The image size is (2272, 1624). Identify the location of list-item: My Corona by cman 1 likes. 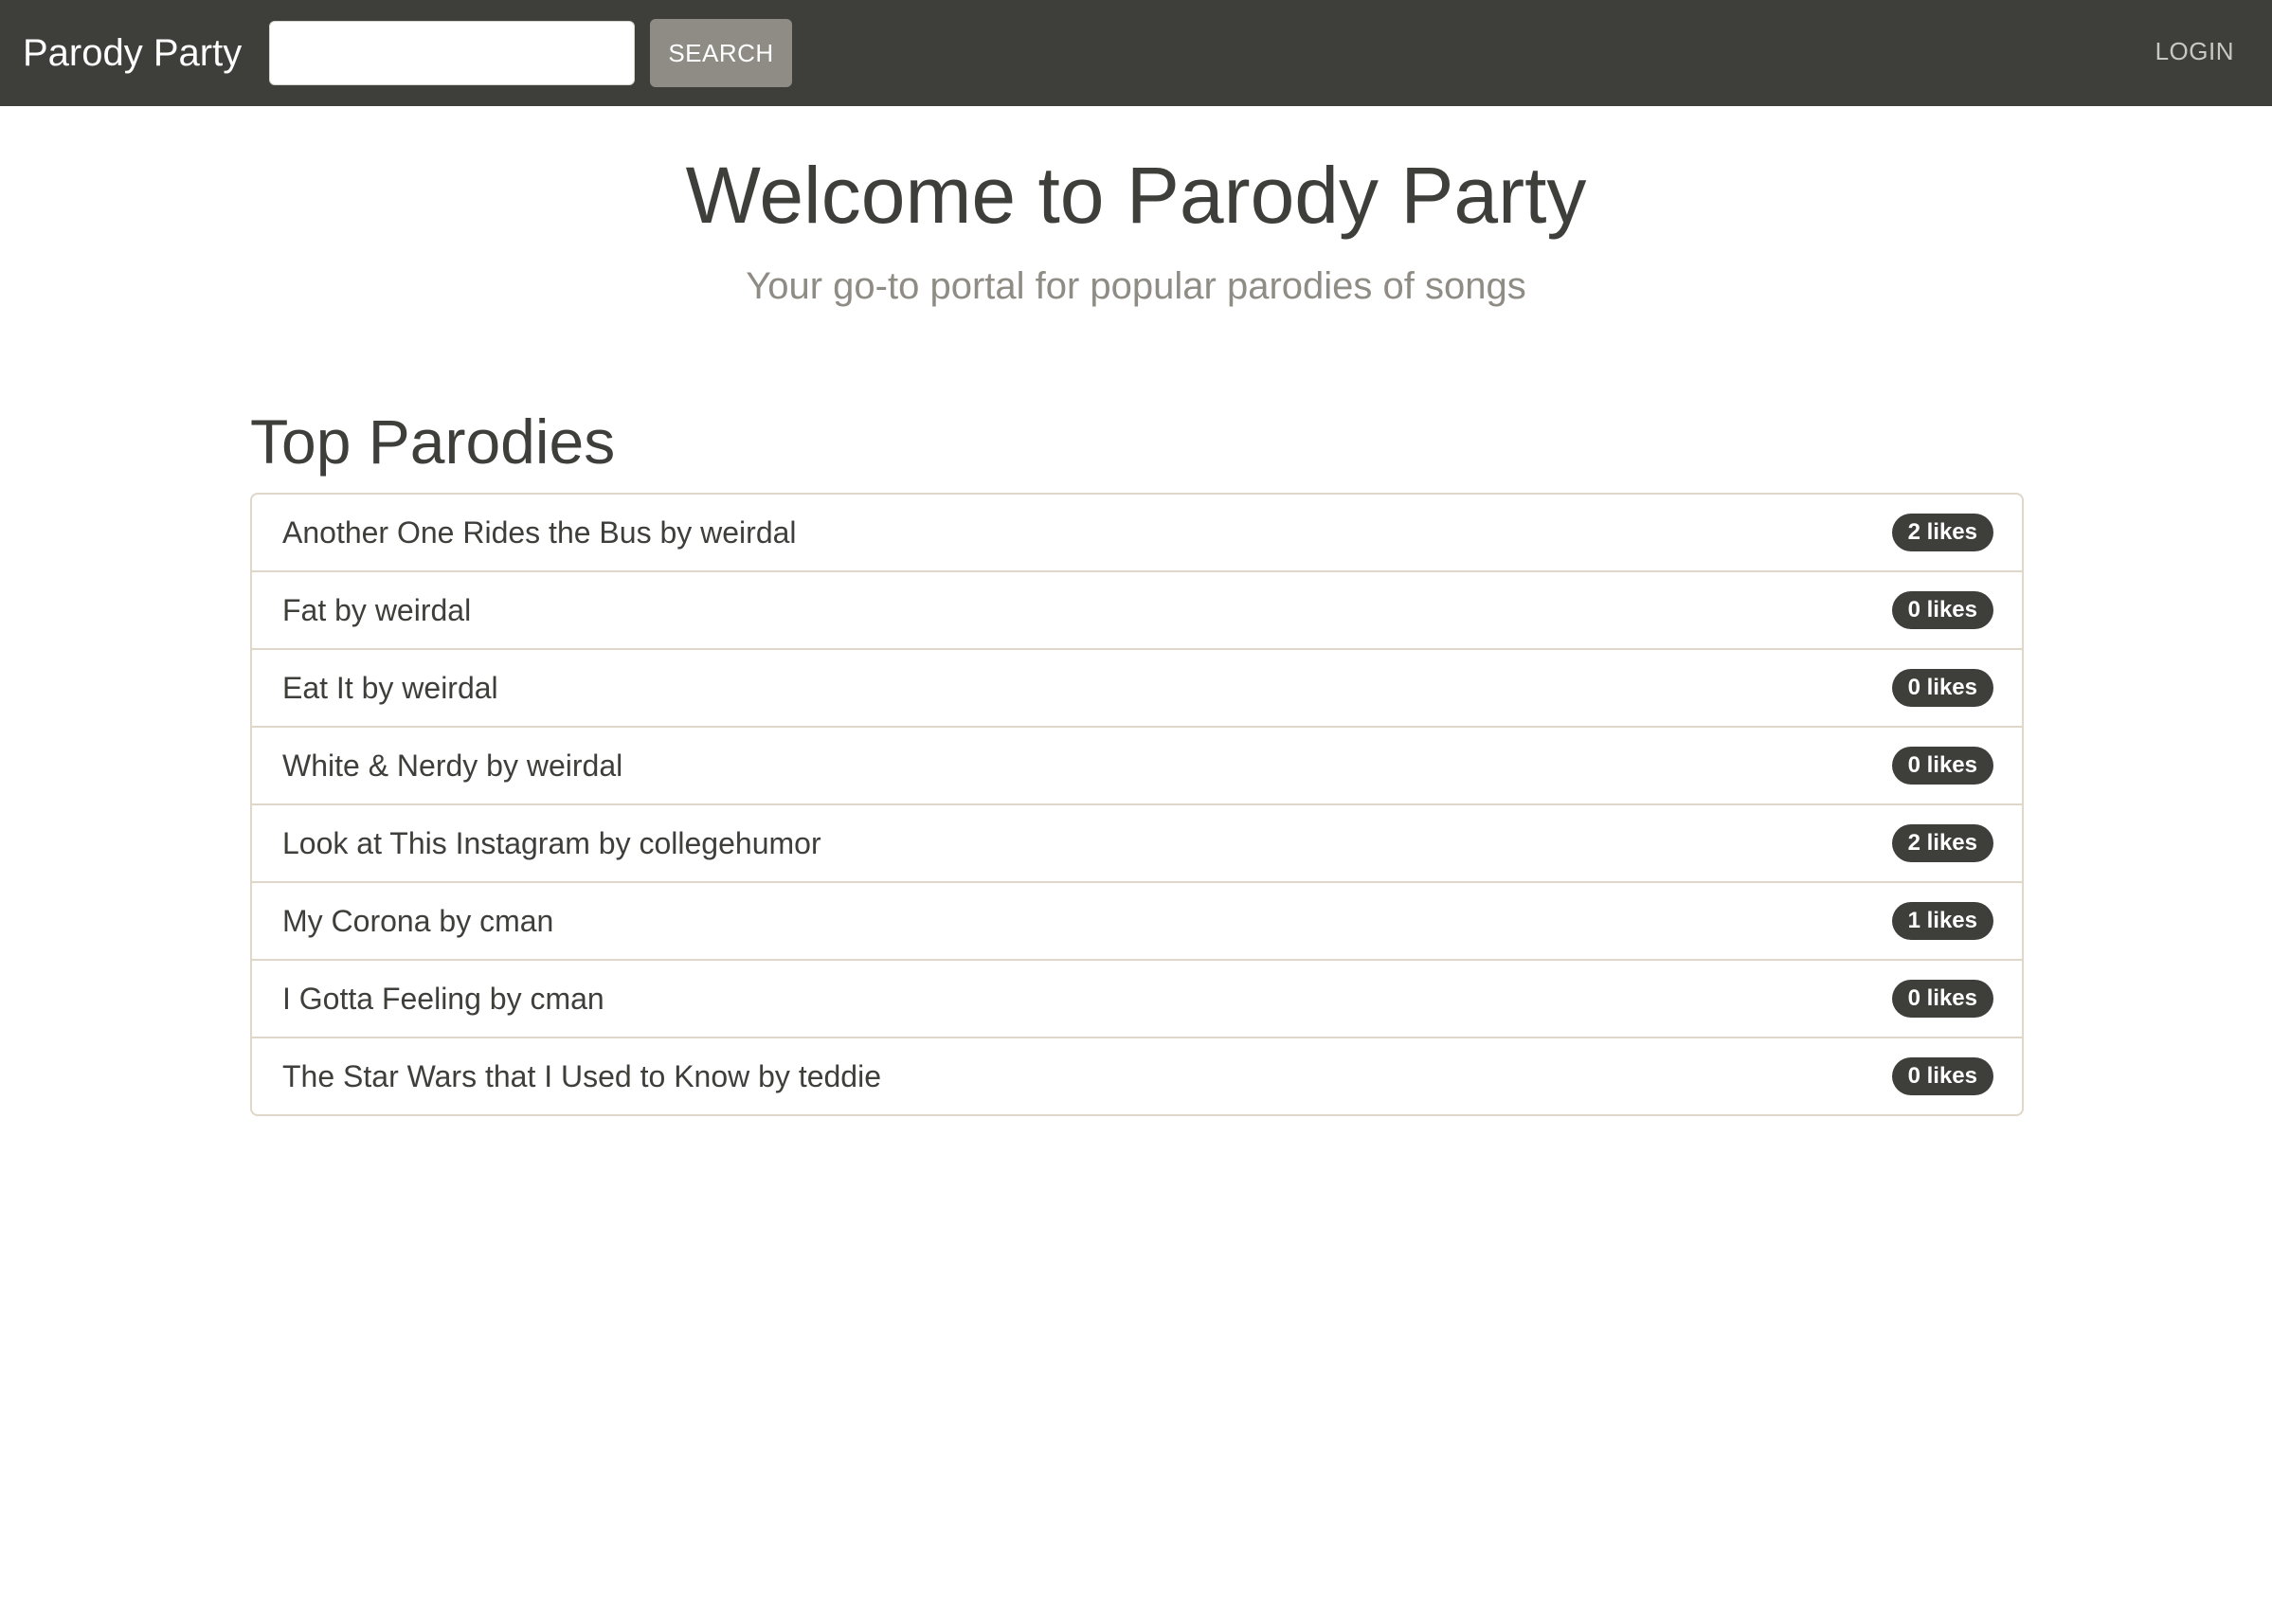
(1137, 922).